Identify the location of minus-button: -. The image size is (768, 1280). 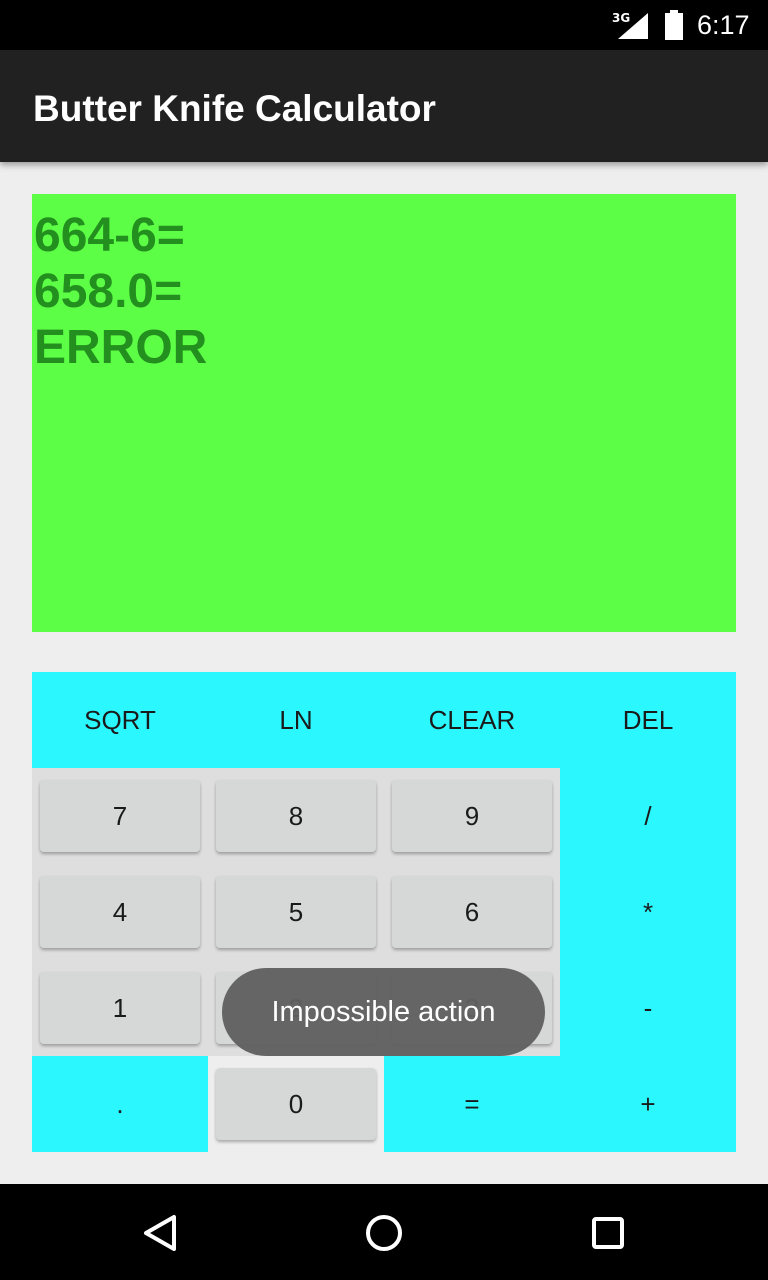
(648, 1008).